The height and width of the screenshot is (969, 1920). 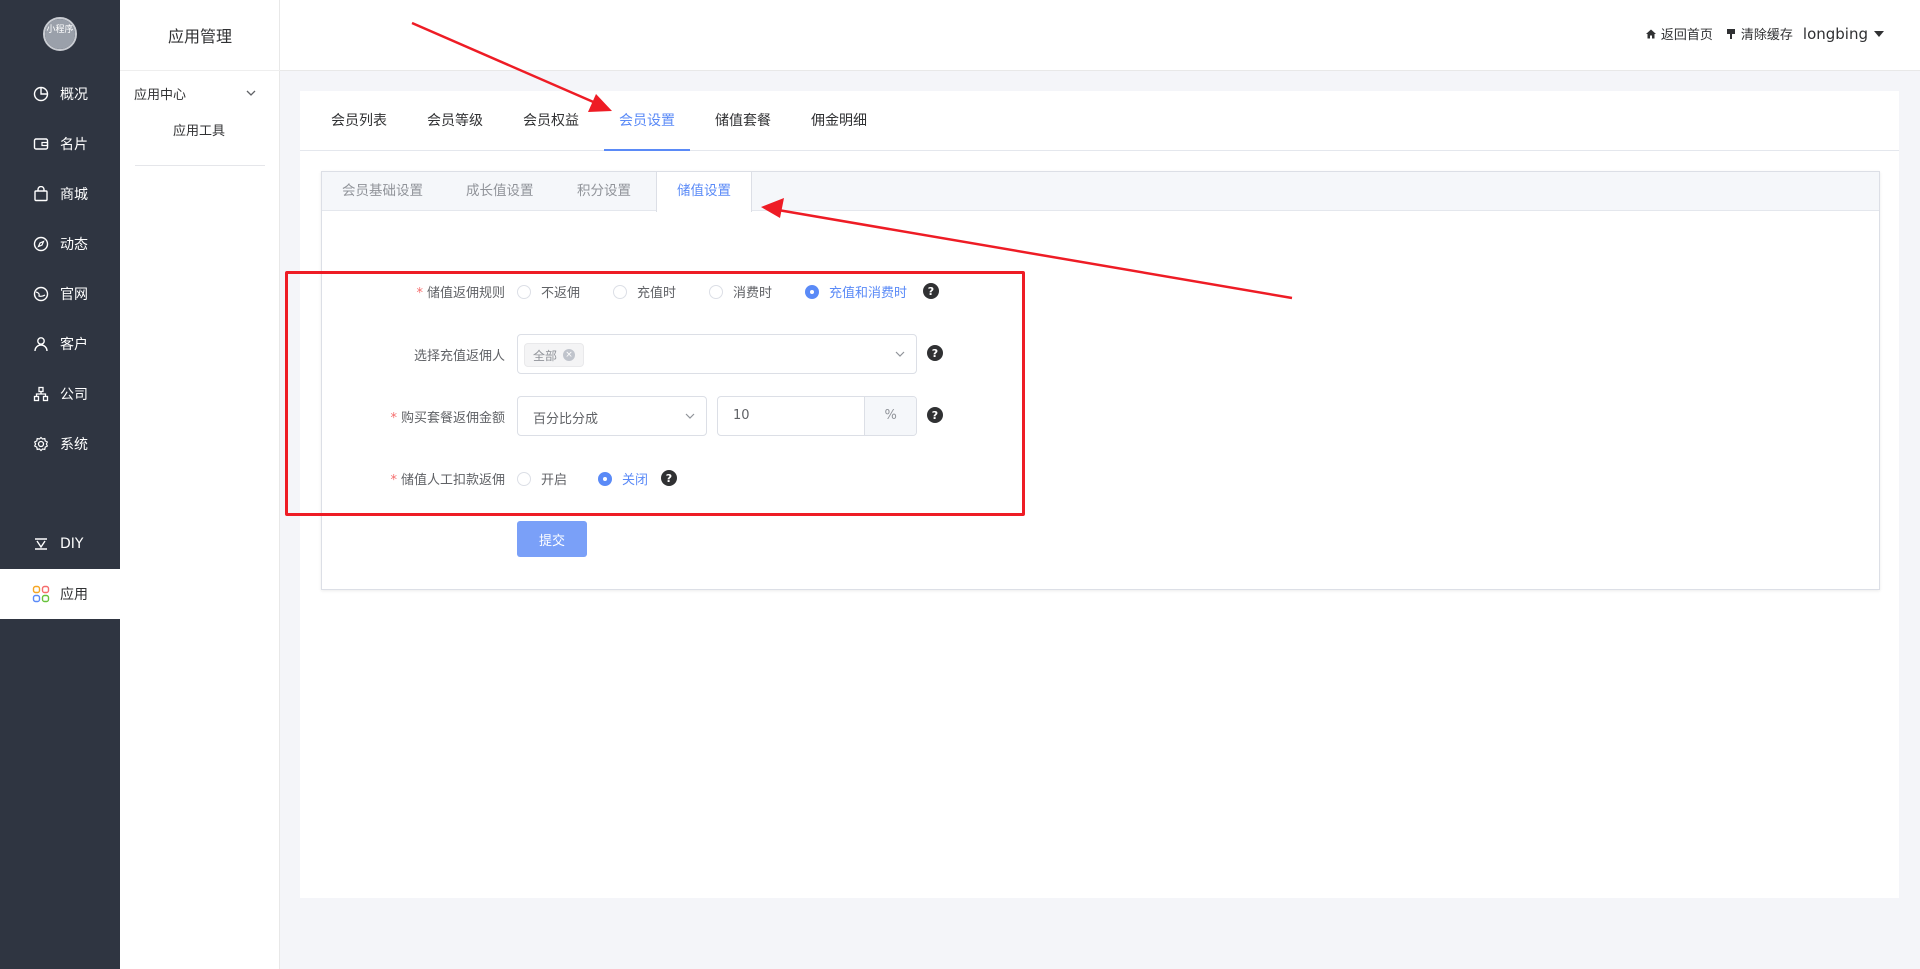 I want to click on sidebar-item-company: 公司, so click(x=60, y=394).